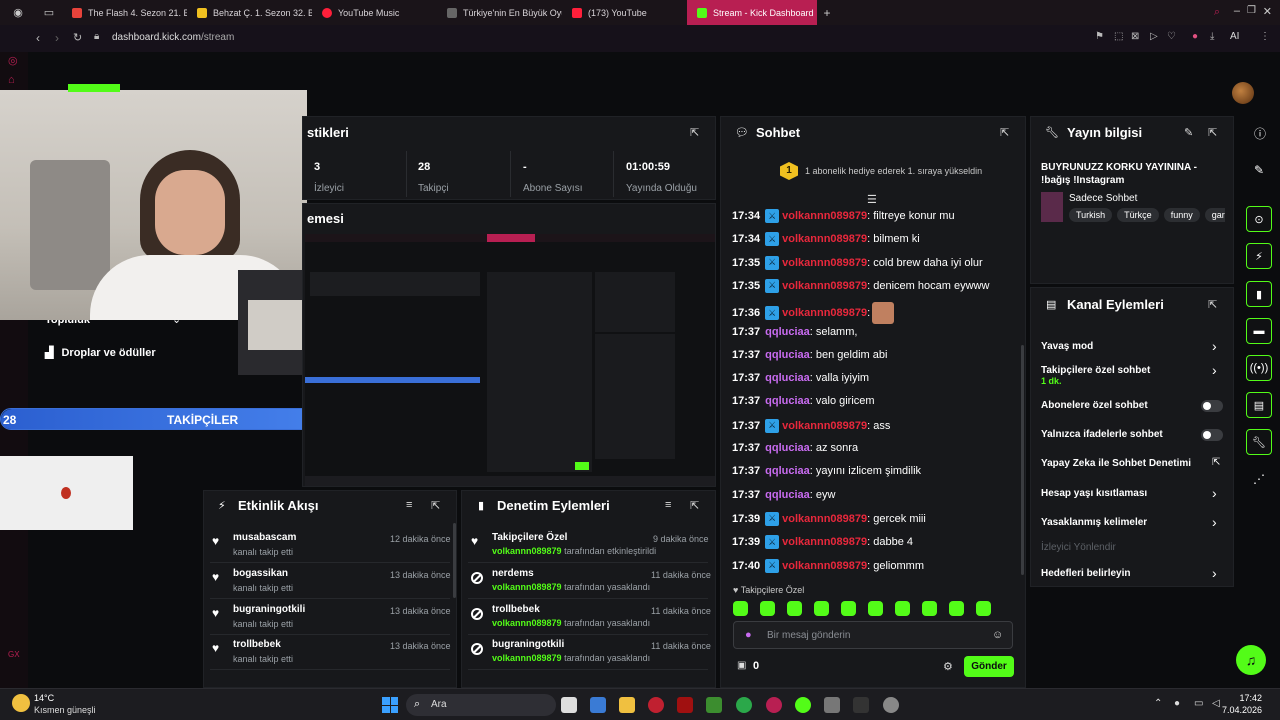 This screenshot has height=720, width=1280. Describe the element at coordinates (627, 705) in the screenshot. I see `explorer-icon` at that location.